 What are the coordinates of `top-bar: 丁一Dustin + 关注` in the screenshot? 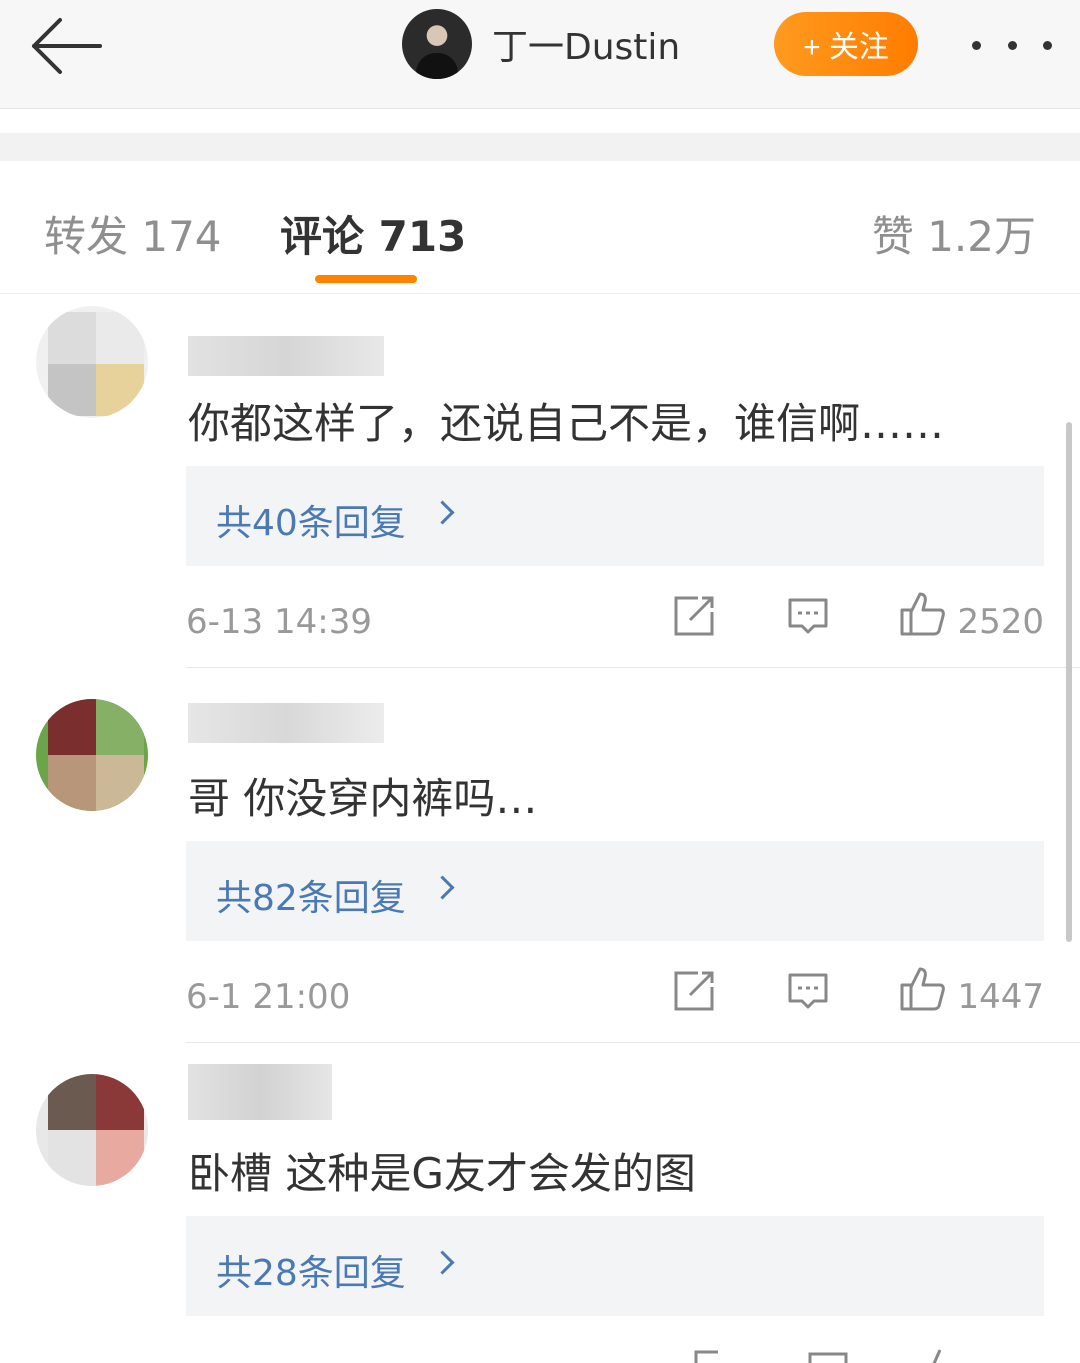 It's located at (540, 54).